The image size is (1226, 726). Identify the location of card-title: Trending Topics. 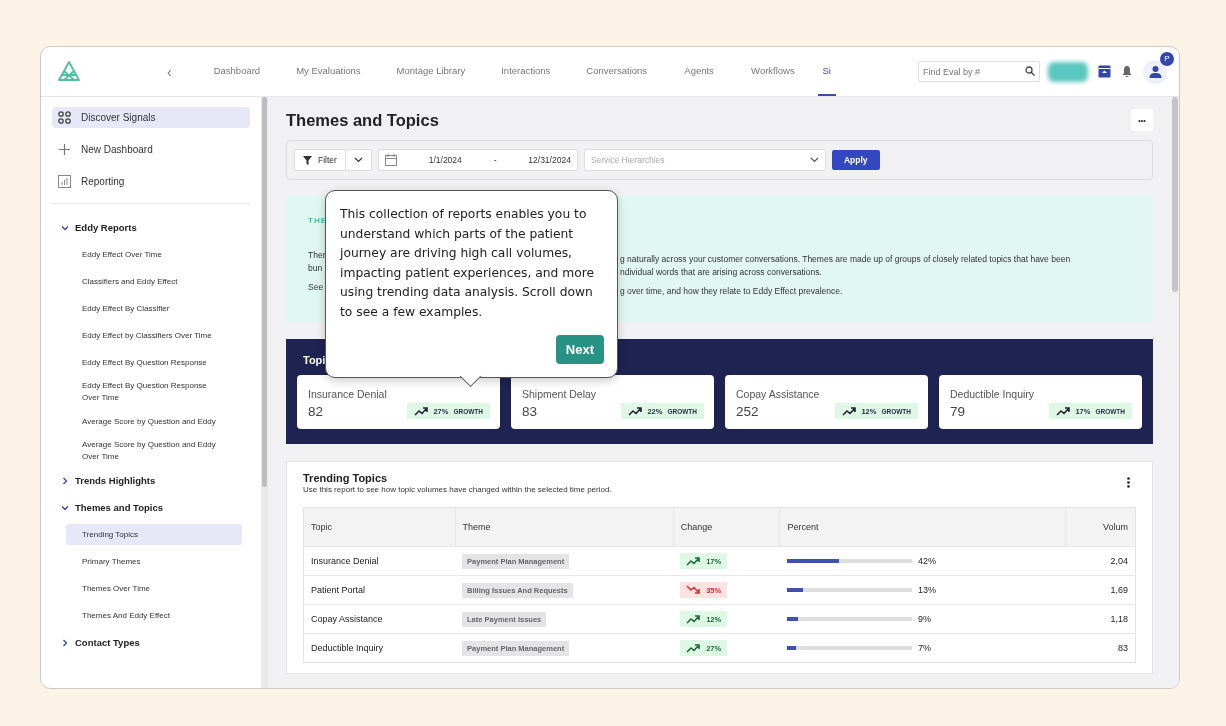
(346, 478).